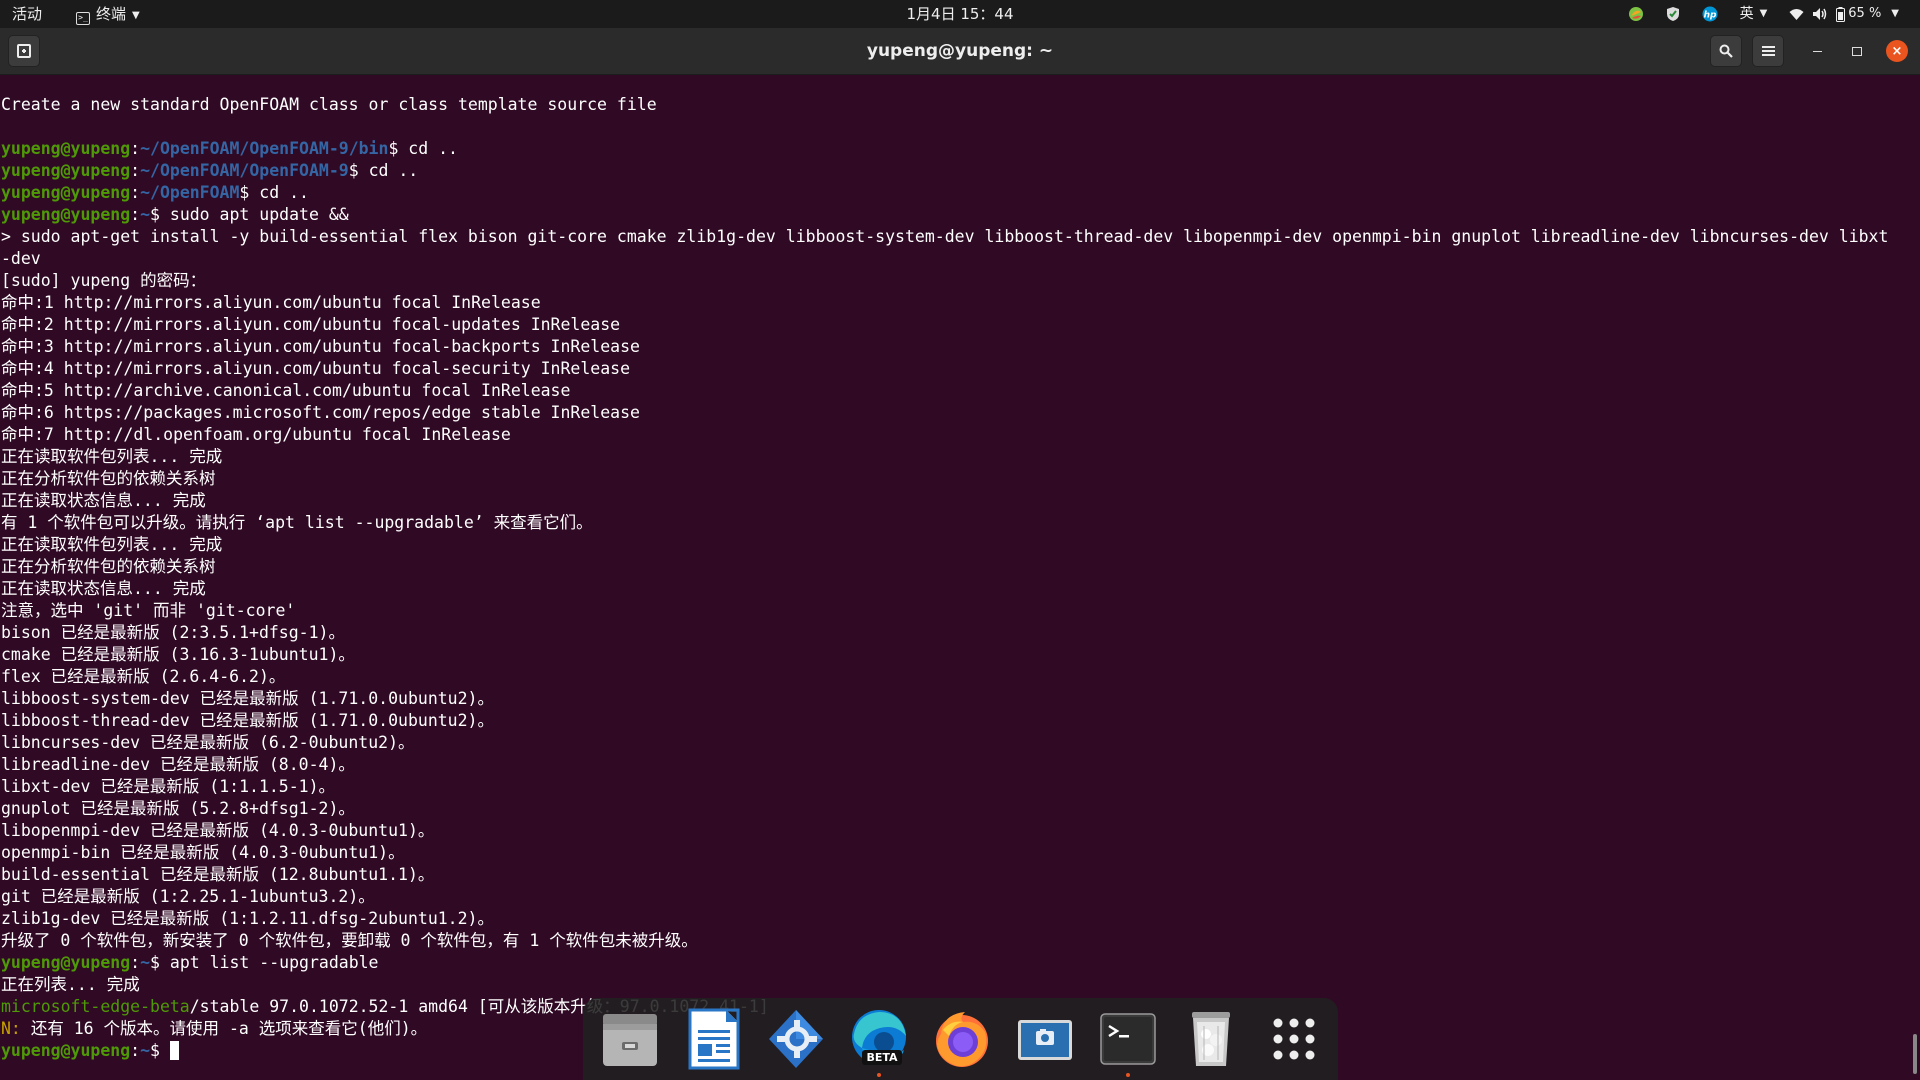 This screenshot has width=1920, height=1080. Describe the element at coordinates (1211, 1039) in the screenshot. I see `dock-item-trash` at that location.